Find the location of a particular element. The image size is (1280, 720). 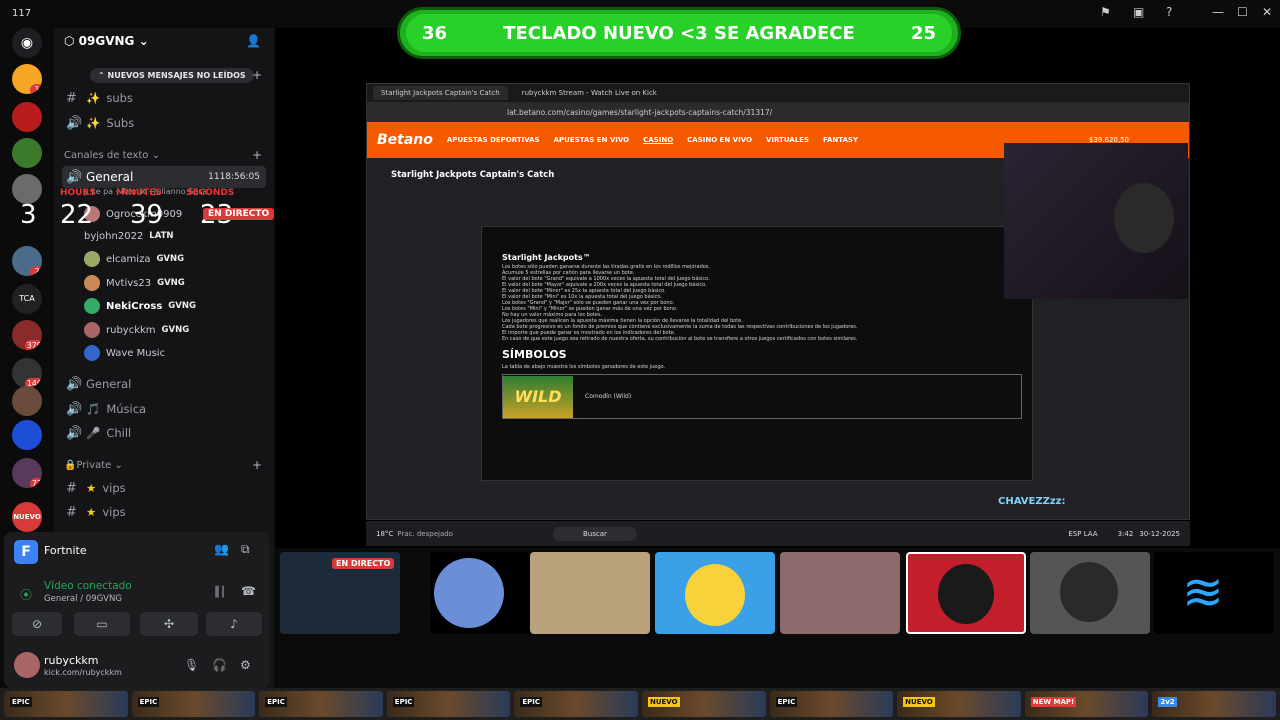

nav-link: FANTASY is located at coordinates (840, 140).